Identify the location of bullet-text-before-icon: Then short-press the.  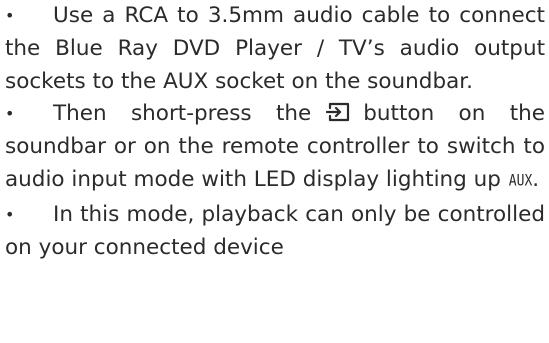
(182, 114).